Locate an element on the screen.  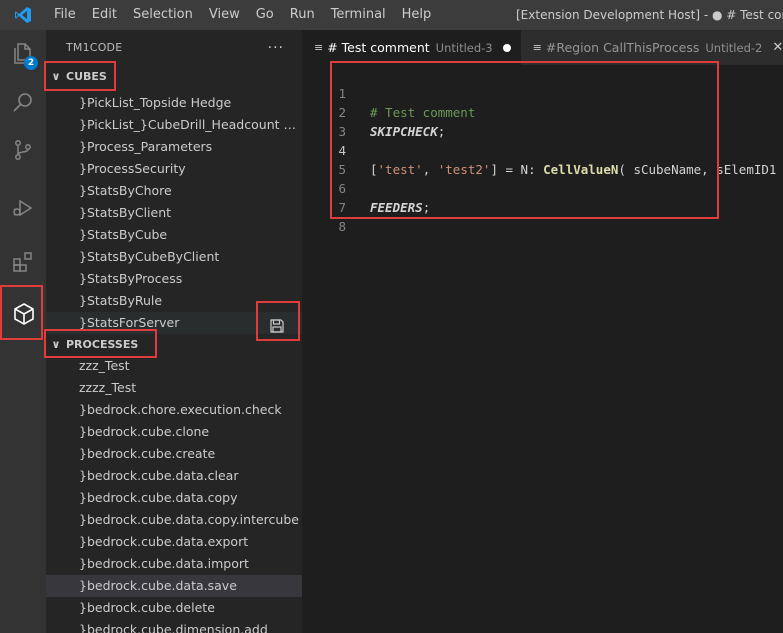
annotation-box-editor is located at coordinates (524, 140).